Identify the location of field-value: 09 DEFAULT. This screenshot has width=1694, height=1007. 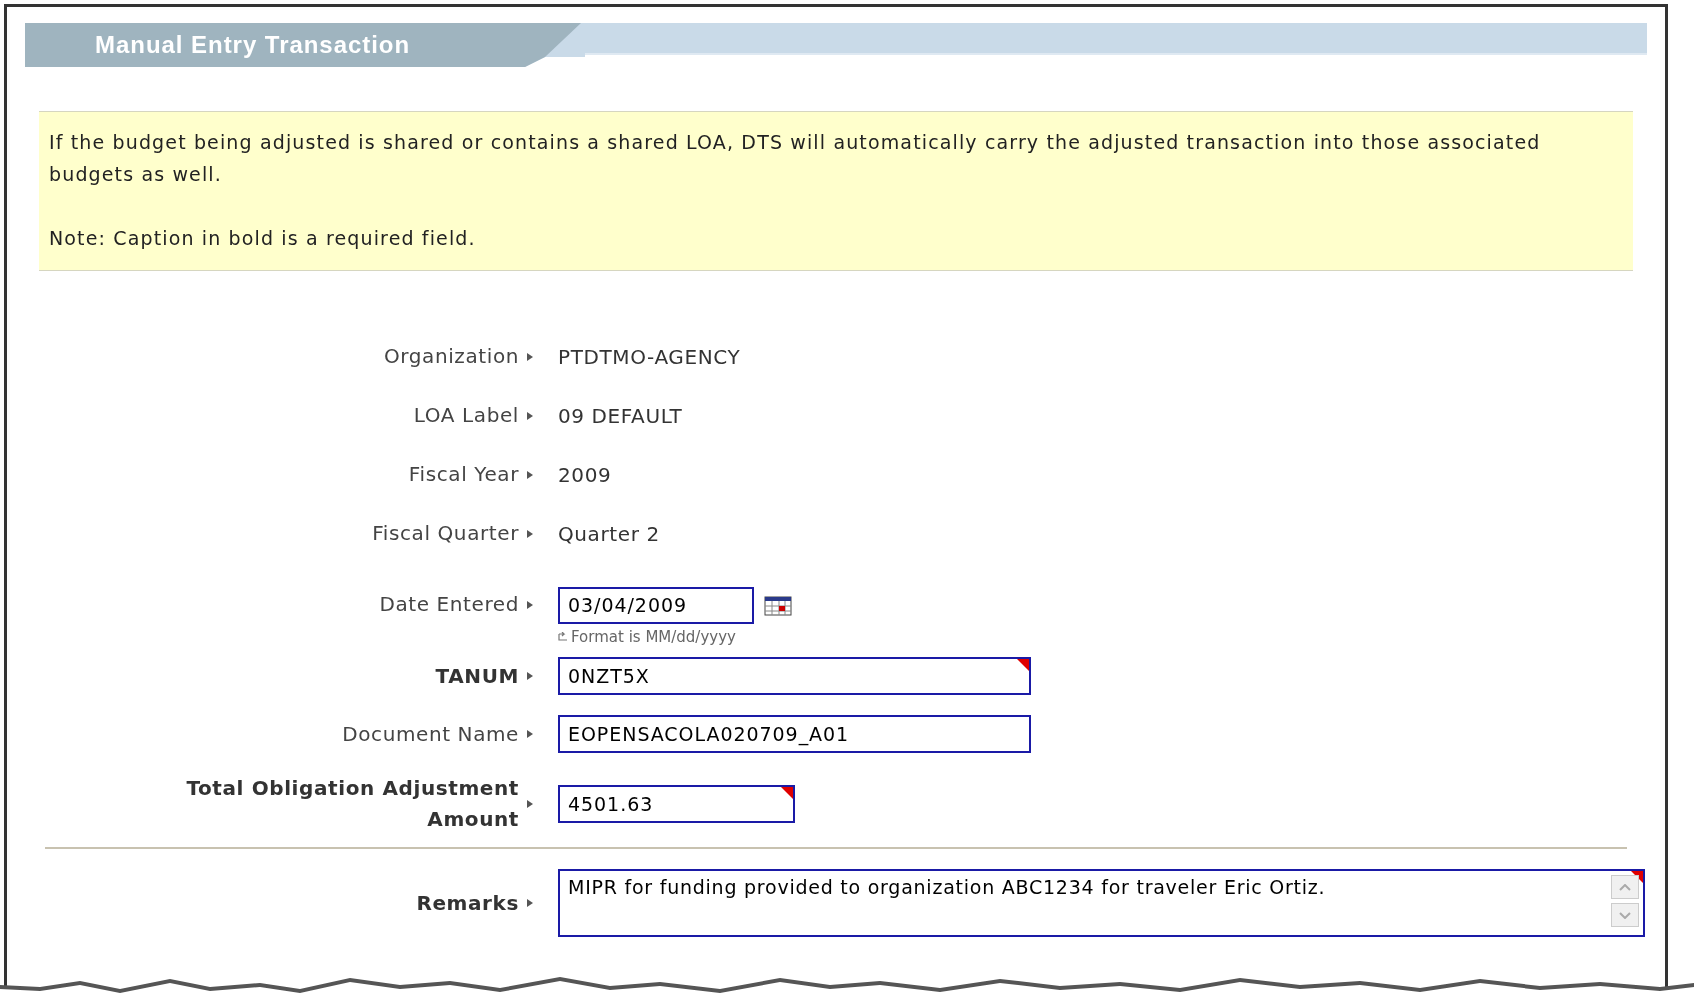
(620, 415).